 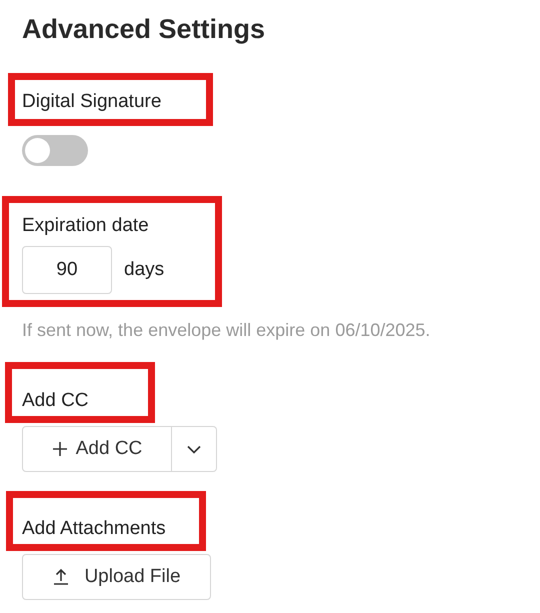 I want to click on field-label: Add CC, so click(x=56, y=401).